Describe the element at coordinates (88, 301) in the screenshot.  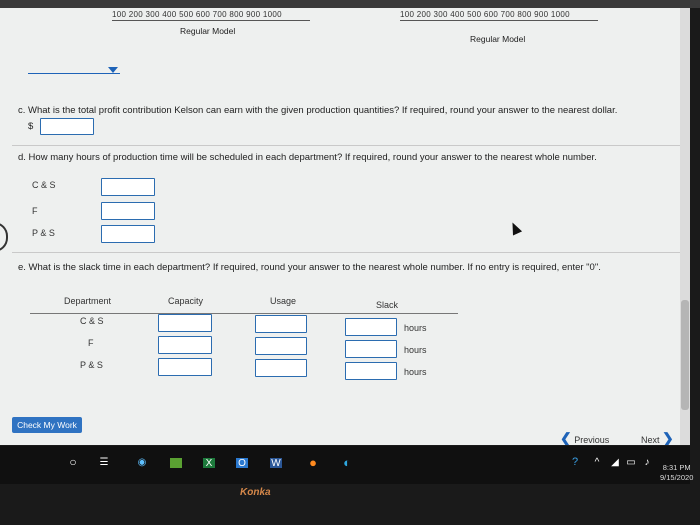
I see `column-header-department: Department` at that location.